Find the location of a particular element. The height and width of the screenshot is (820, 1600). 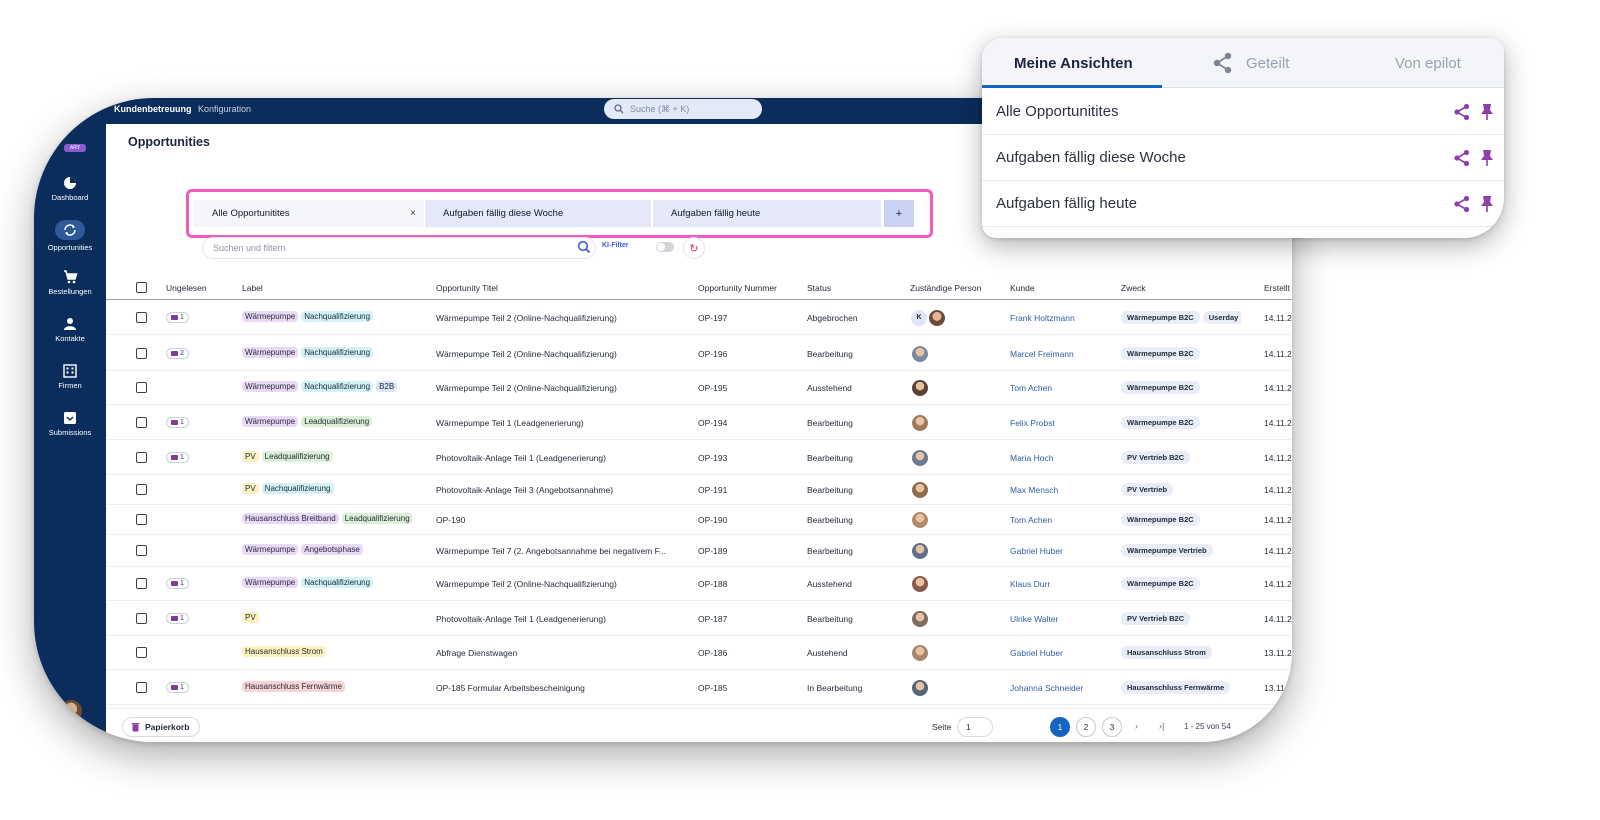

kunde-link: Klaus Durr is located at coordinates (1030, 584).